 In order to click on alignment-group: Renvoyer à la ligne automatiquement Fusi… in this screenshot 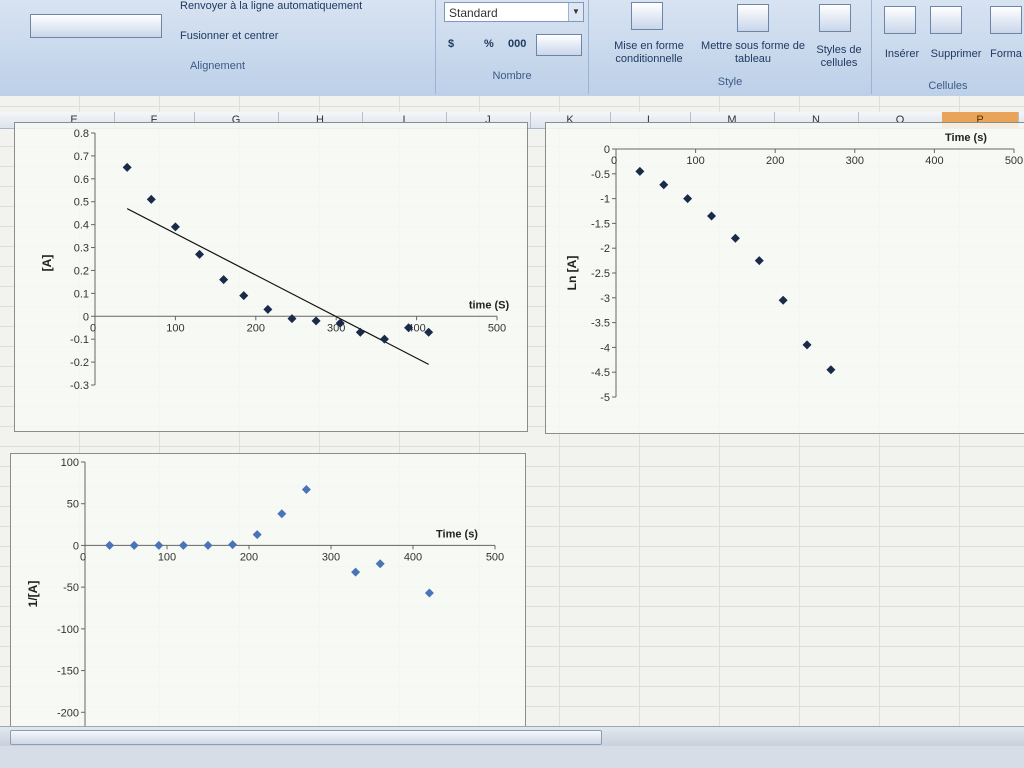, I will do `click(218, 47)`.